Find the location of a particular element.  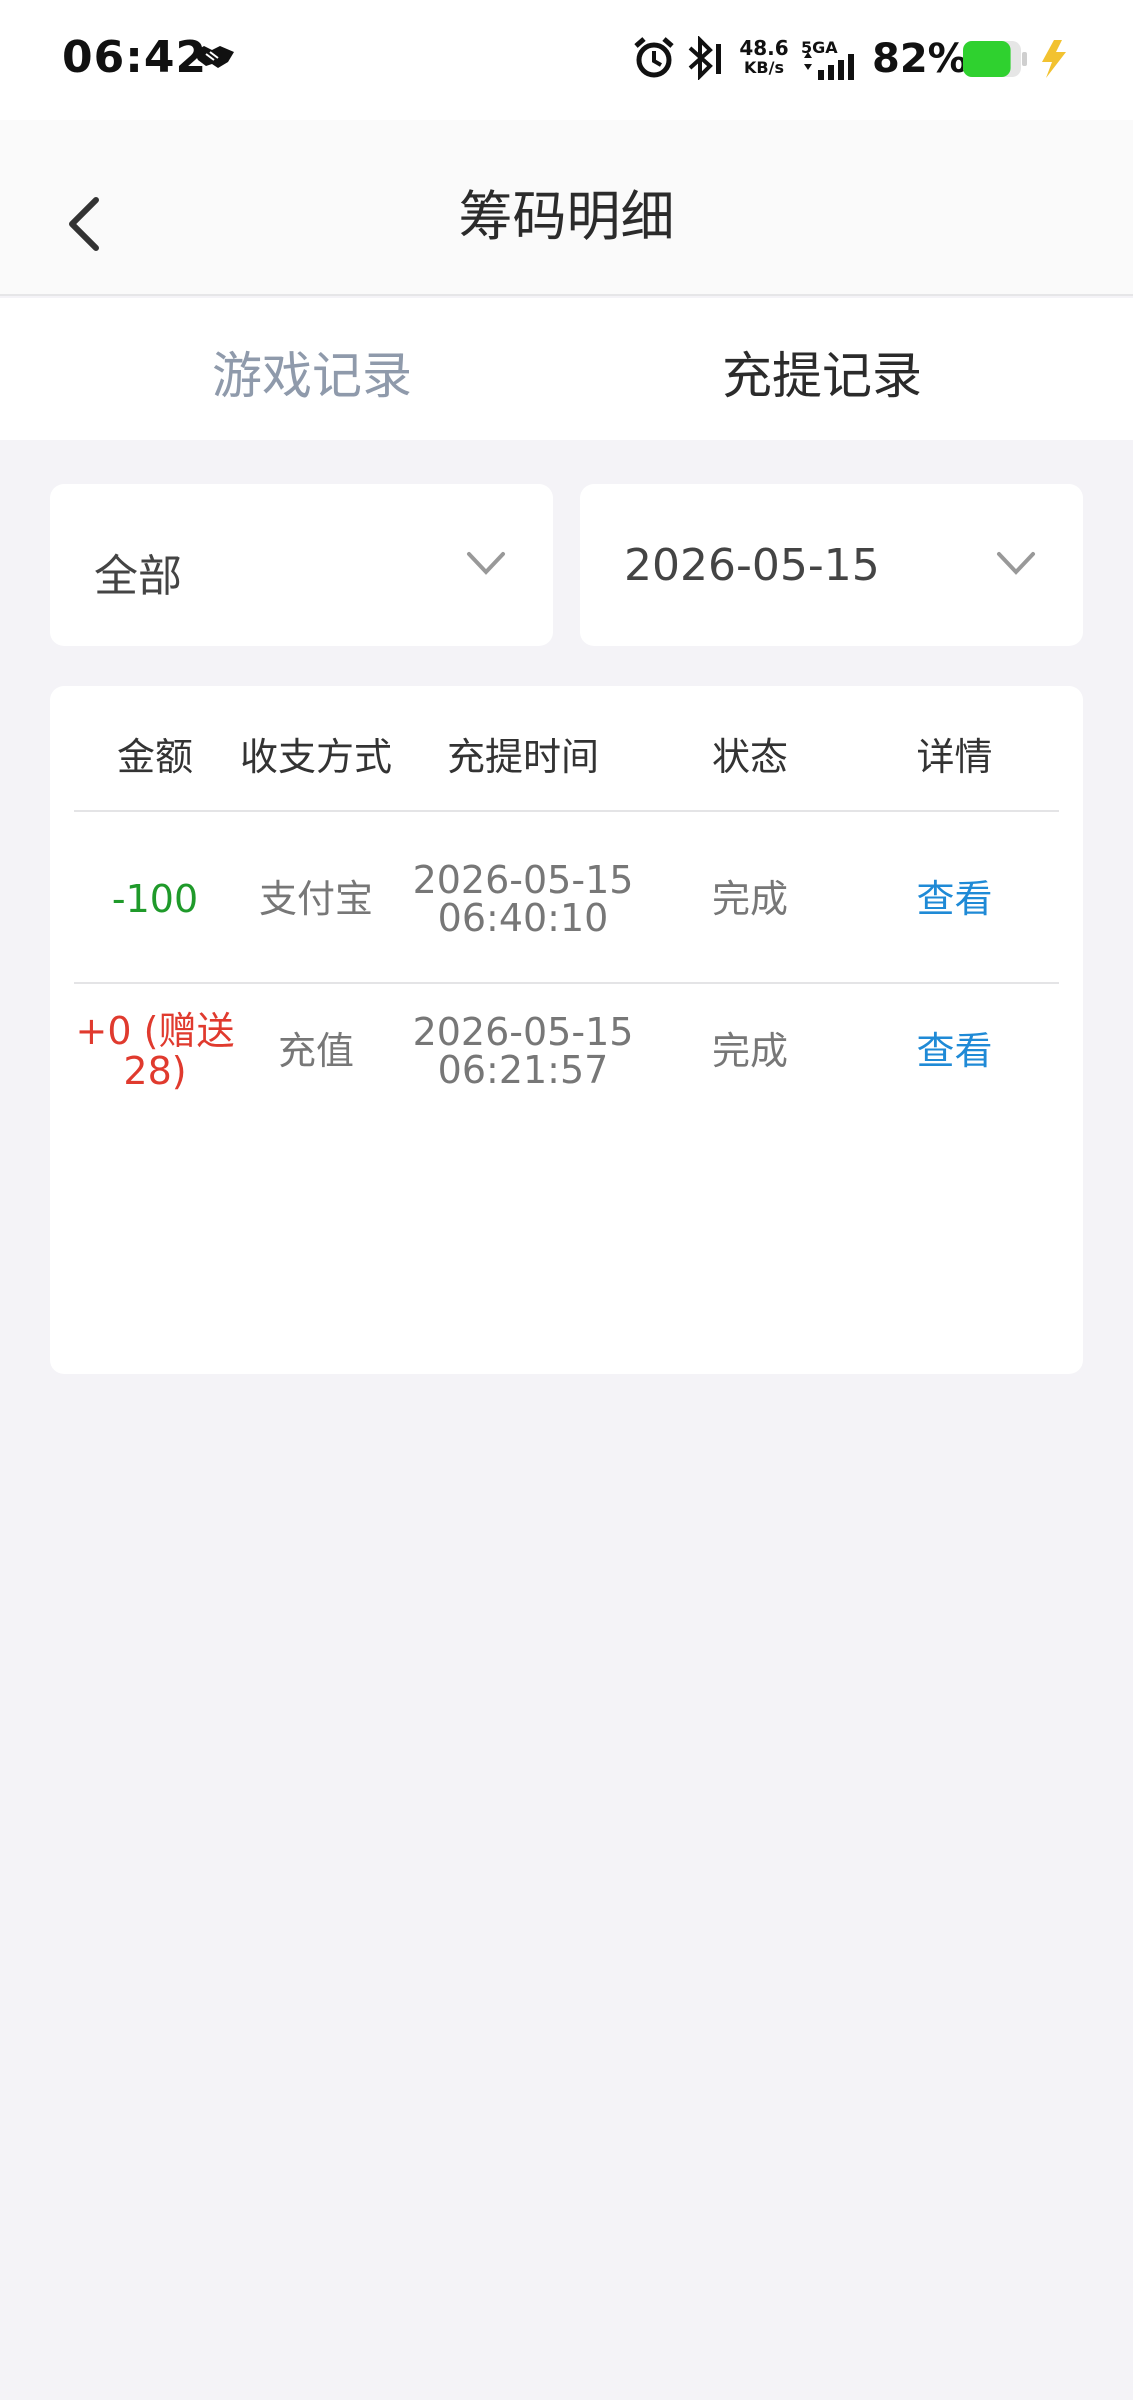

row-amount-line1: +0 (赠送 is located at coordinates (155, 1031).